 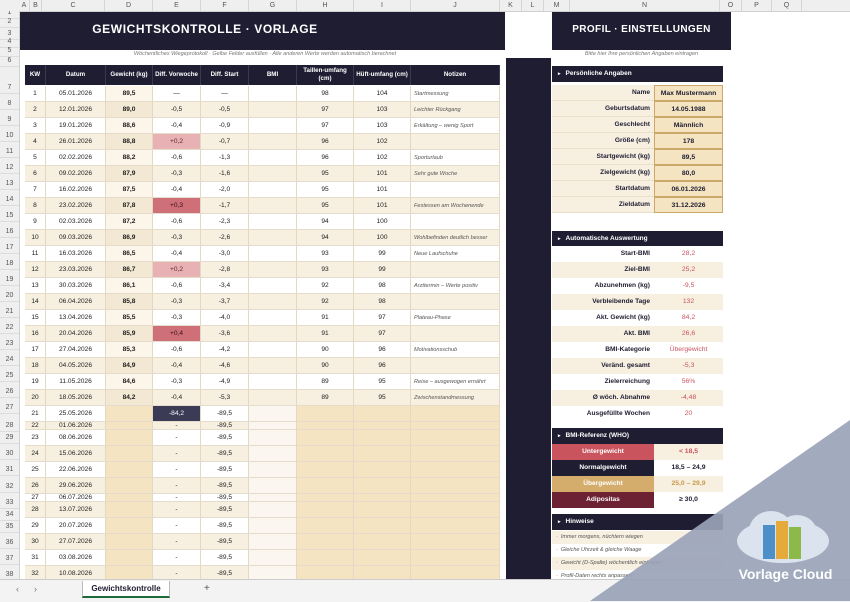 I want to click on table-cell-w: 89,0, so click(x=129, y=110).